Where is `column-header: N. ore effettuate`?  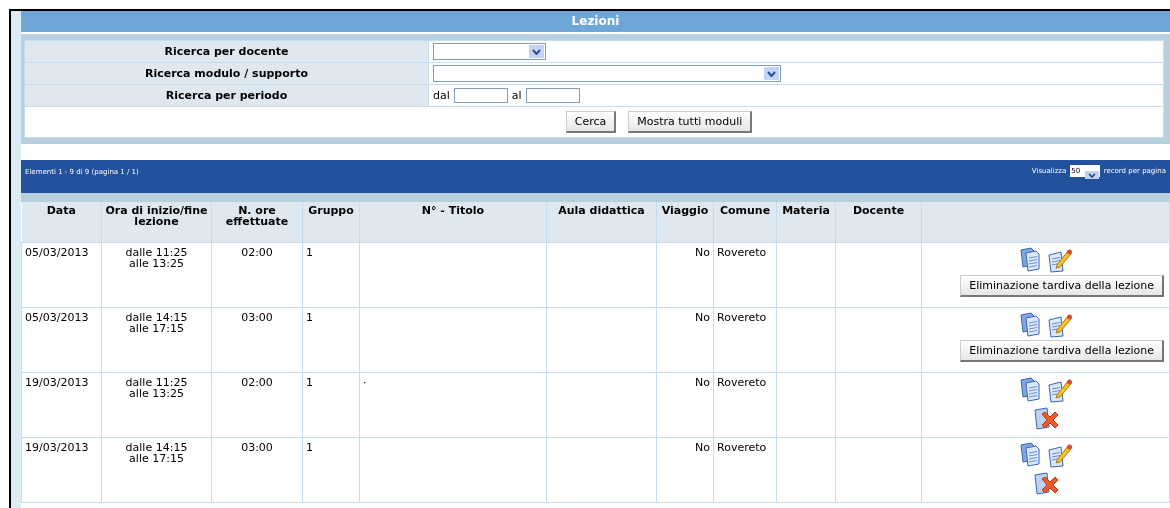
column-header: N. ore effettuate is located at coordinates (257, 216).